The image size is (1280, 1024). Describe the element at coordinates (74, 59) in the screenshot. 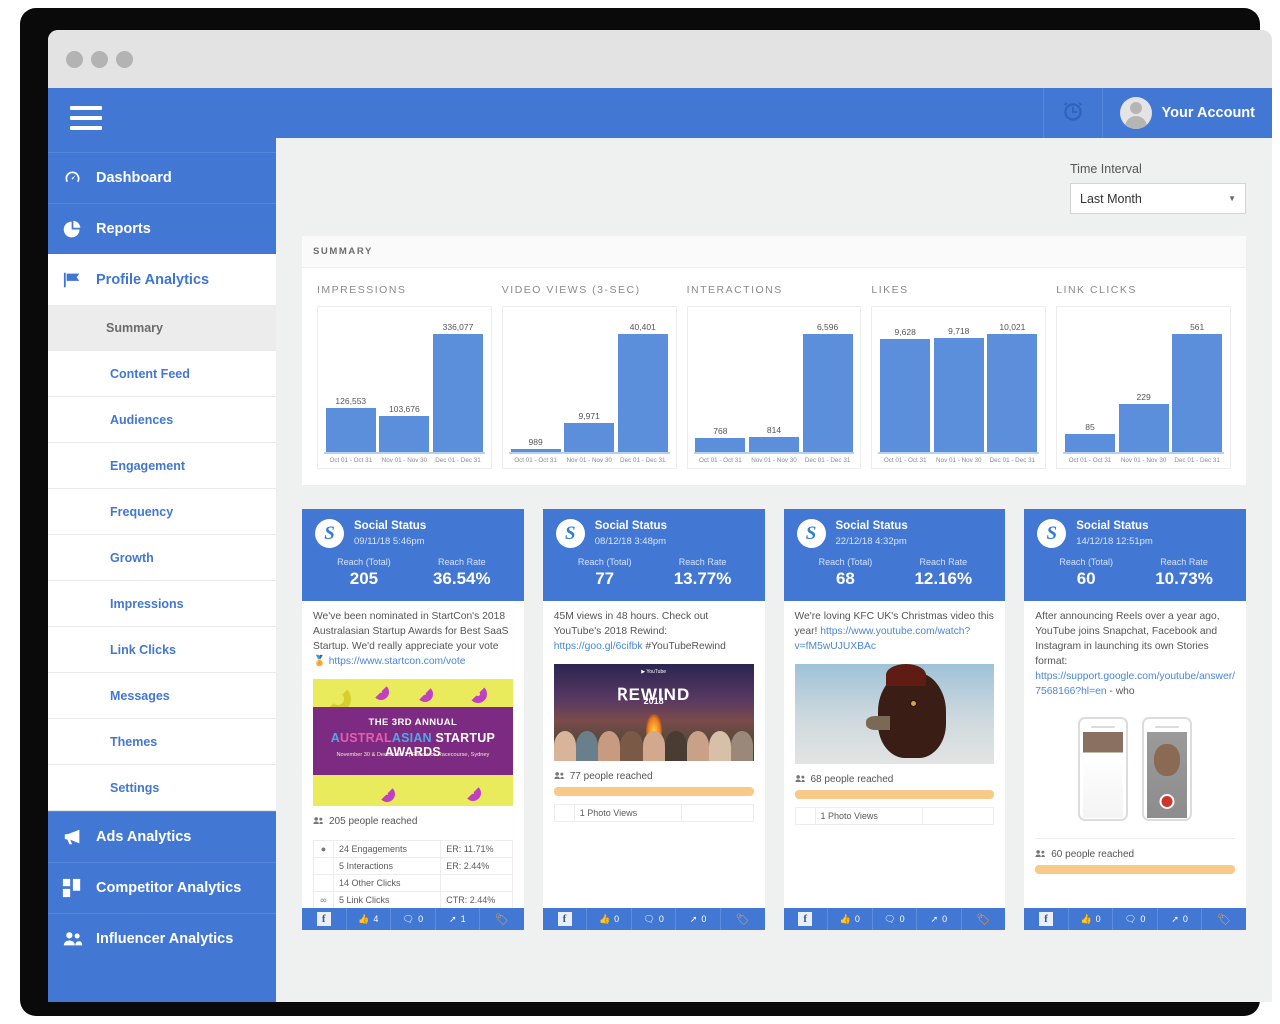

I see `window-close-dot` at that location.